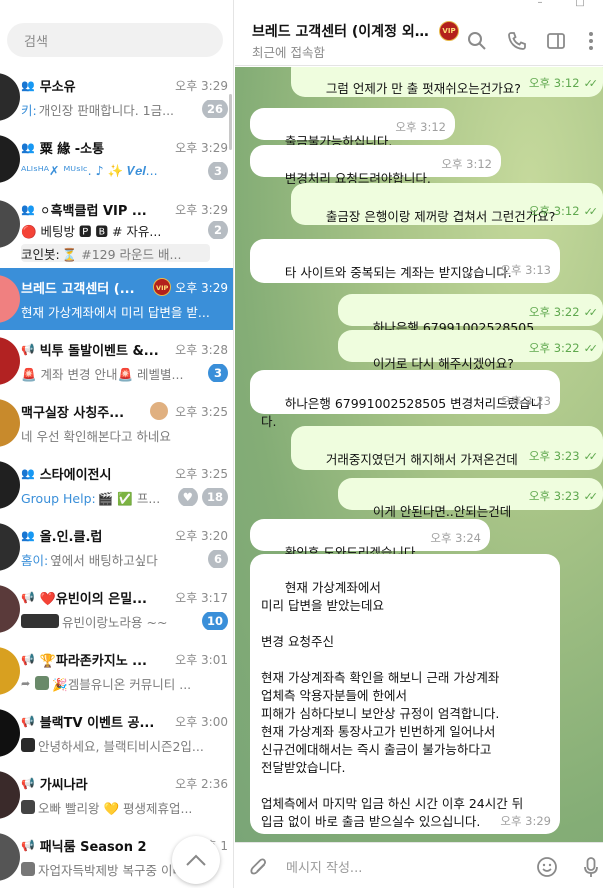 This screenshot has width=603, height=888. Describe the element at coordinates (116, 609) in the screenshot. I see `chat-item: 📢 ❤️유빈이의 은밀... 오후 3:17 유빈이랑노라용 ~~ 10` at that location.